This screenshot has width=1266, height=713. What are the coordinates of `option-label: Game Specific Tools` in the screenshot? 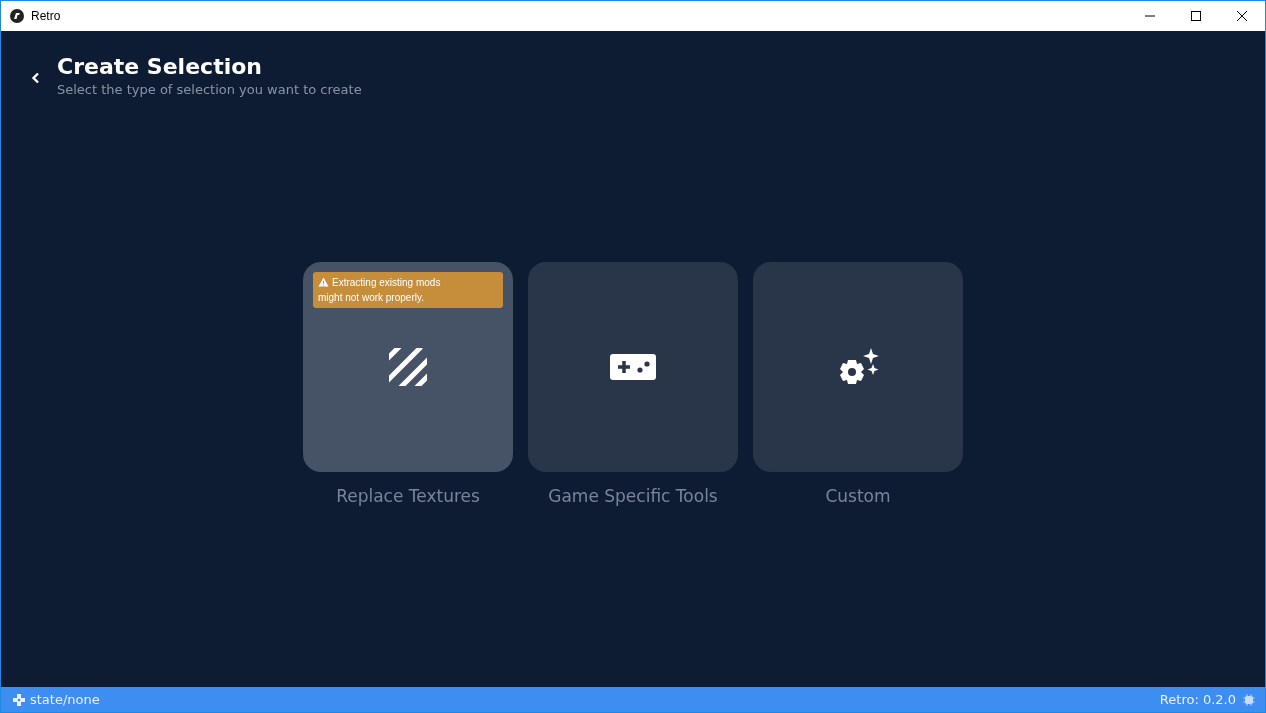 It's located at (633, 496).